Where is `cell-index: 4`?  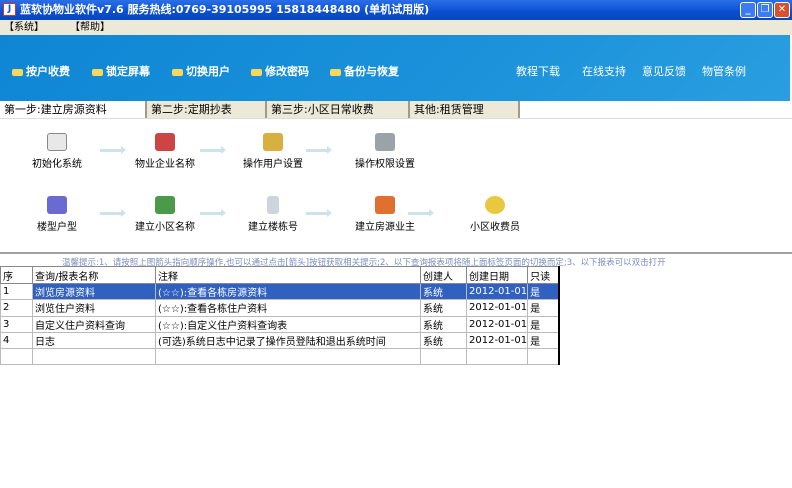
cell-index: 4 is located at coordinates (16, 340).